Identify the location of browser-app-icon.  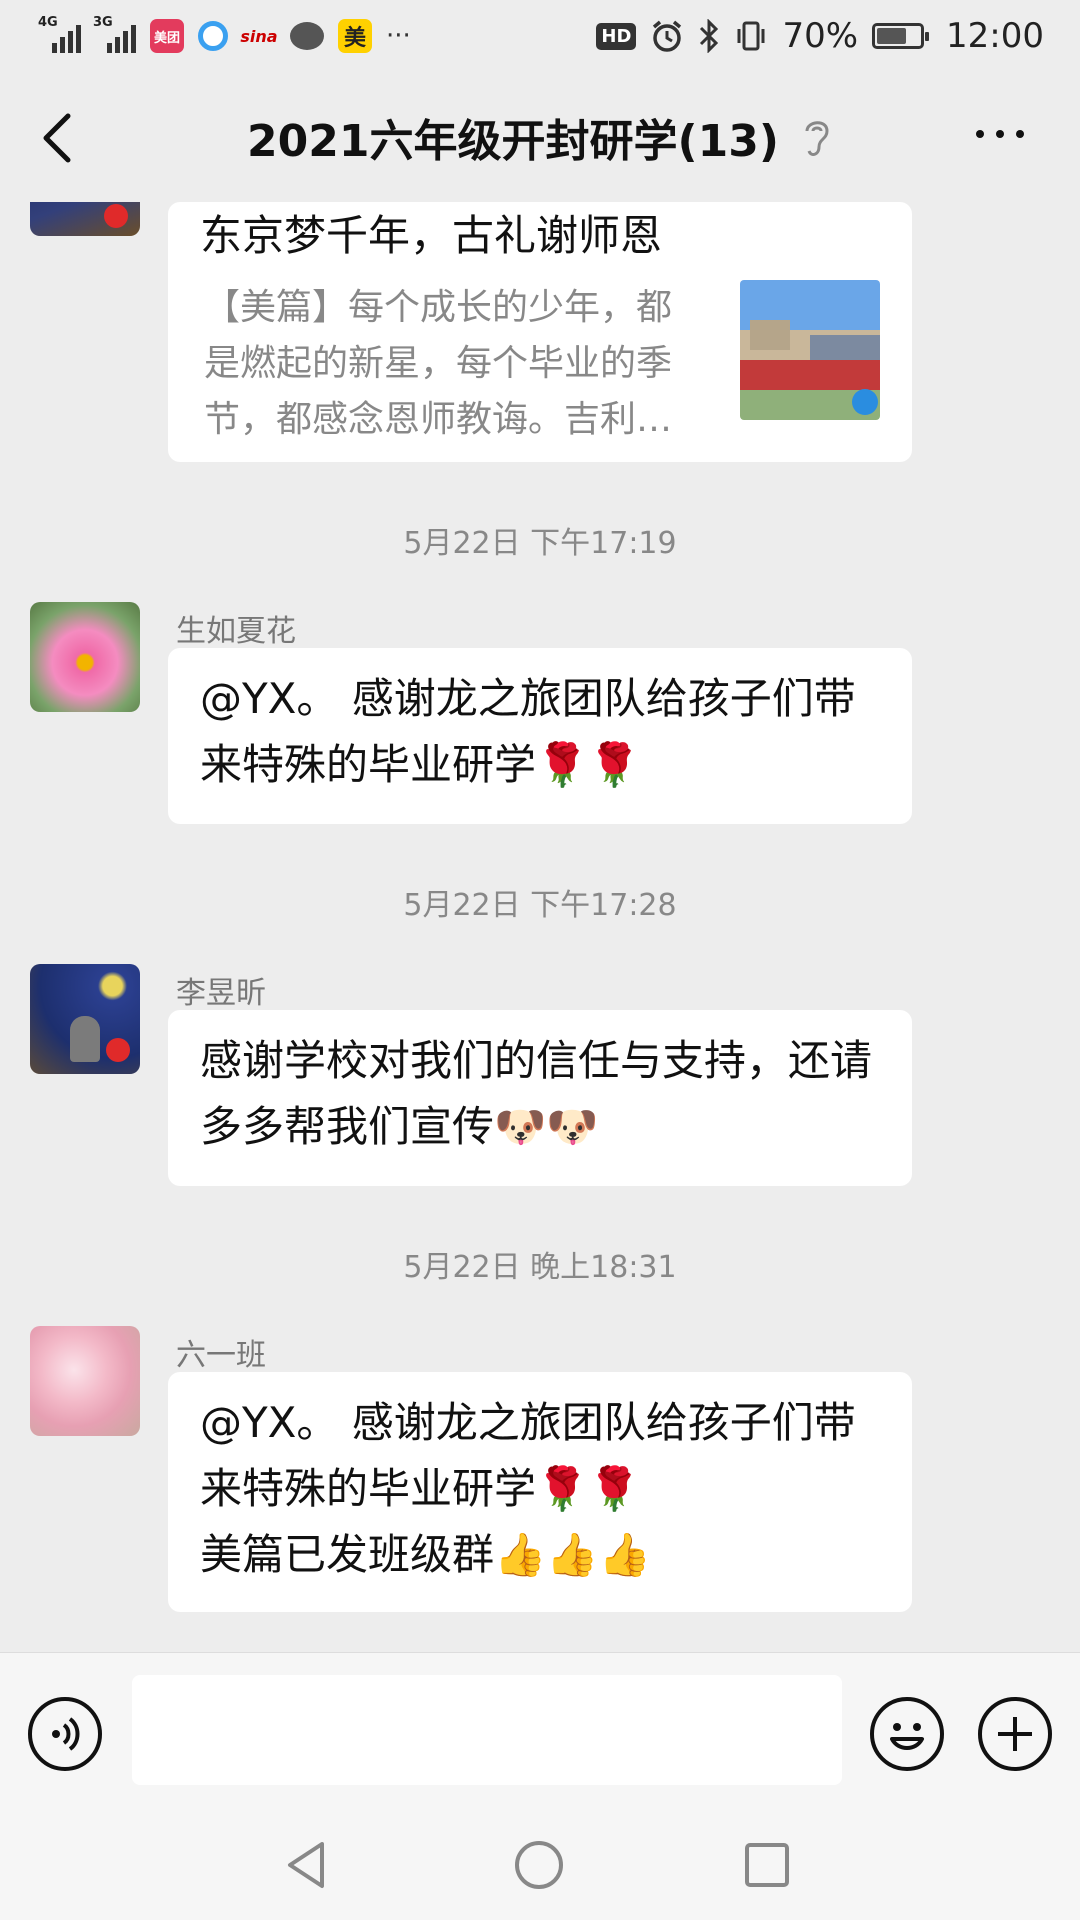
(213, 36).